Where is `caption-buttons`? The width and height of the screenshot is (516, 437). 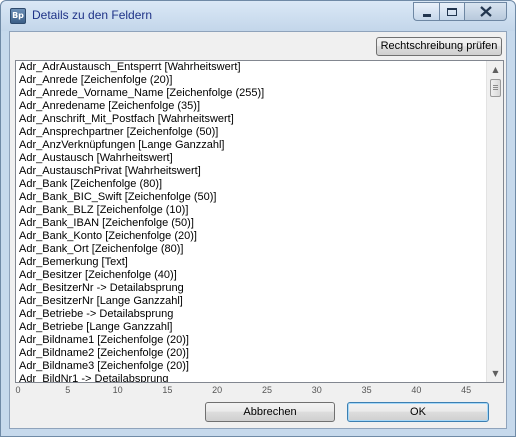
caption-buttons is located at coordinates (460, 11).